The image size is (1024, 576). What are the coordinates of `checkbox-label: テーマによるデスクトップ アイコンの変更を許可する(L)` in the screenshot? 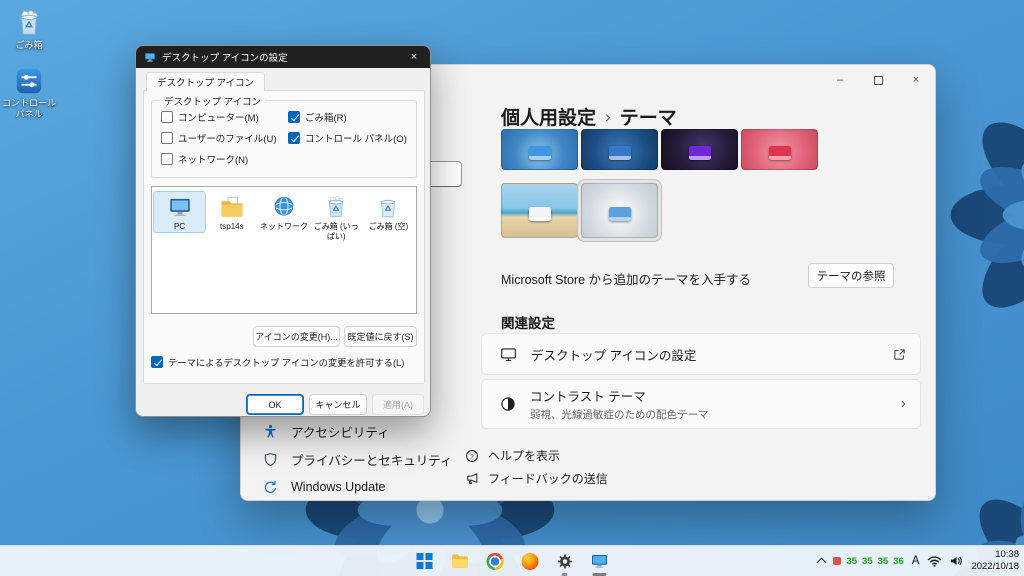 It's located at (286, 363).